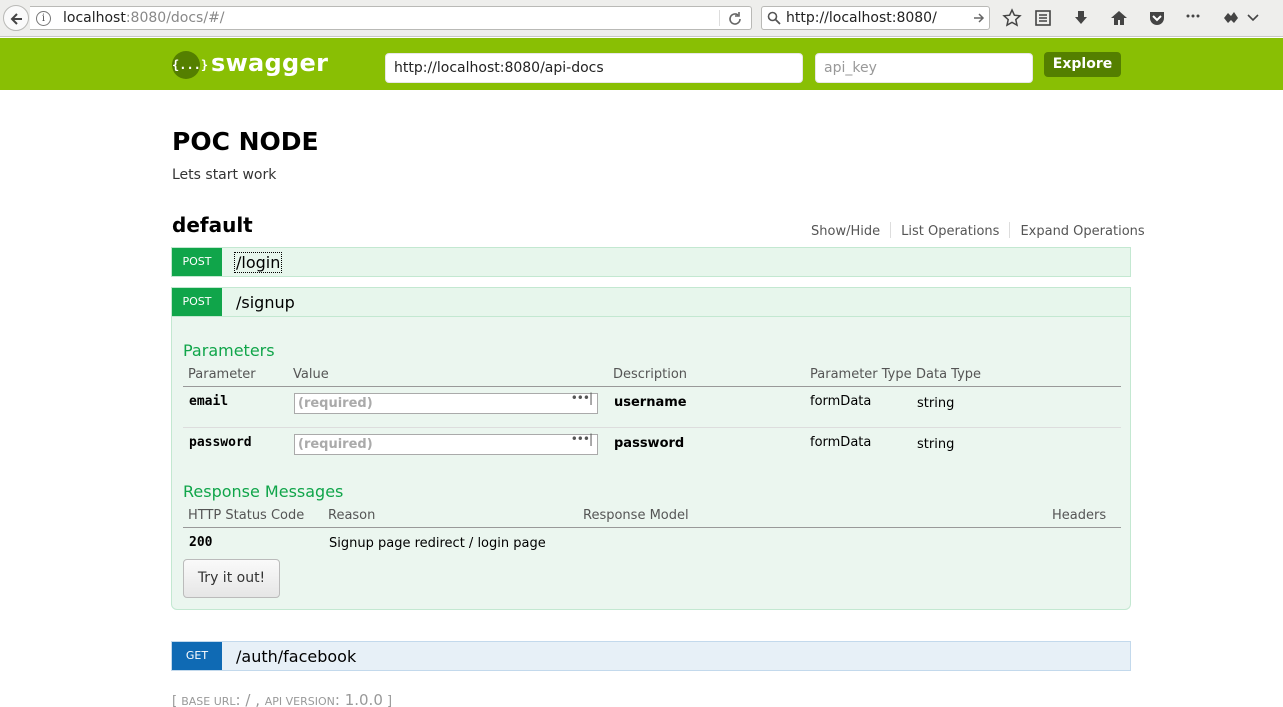 This screenshot has width=1283, height=707. What do you see at coordinates (446, 443) in the screenshot?
I see `password-field: (required) •••|` at bounding box center [446, 443].